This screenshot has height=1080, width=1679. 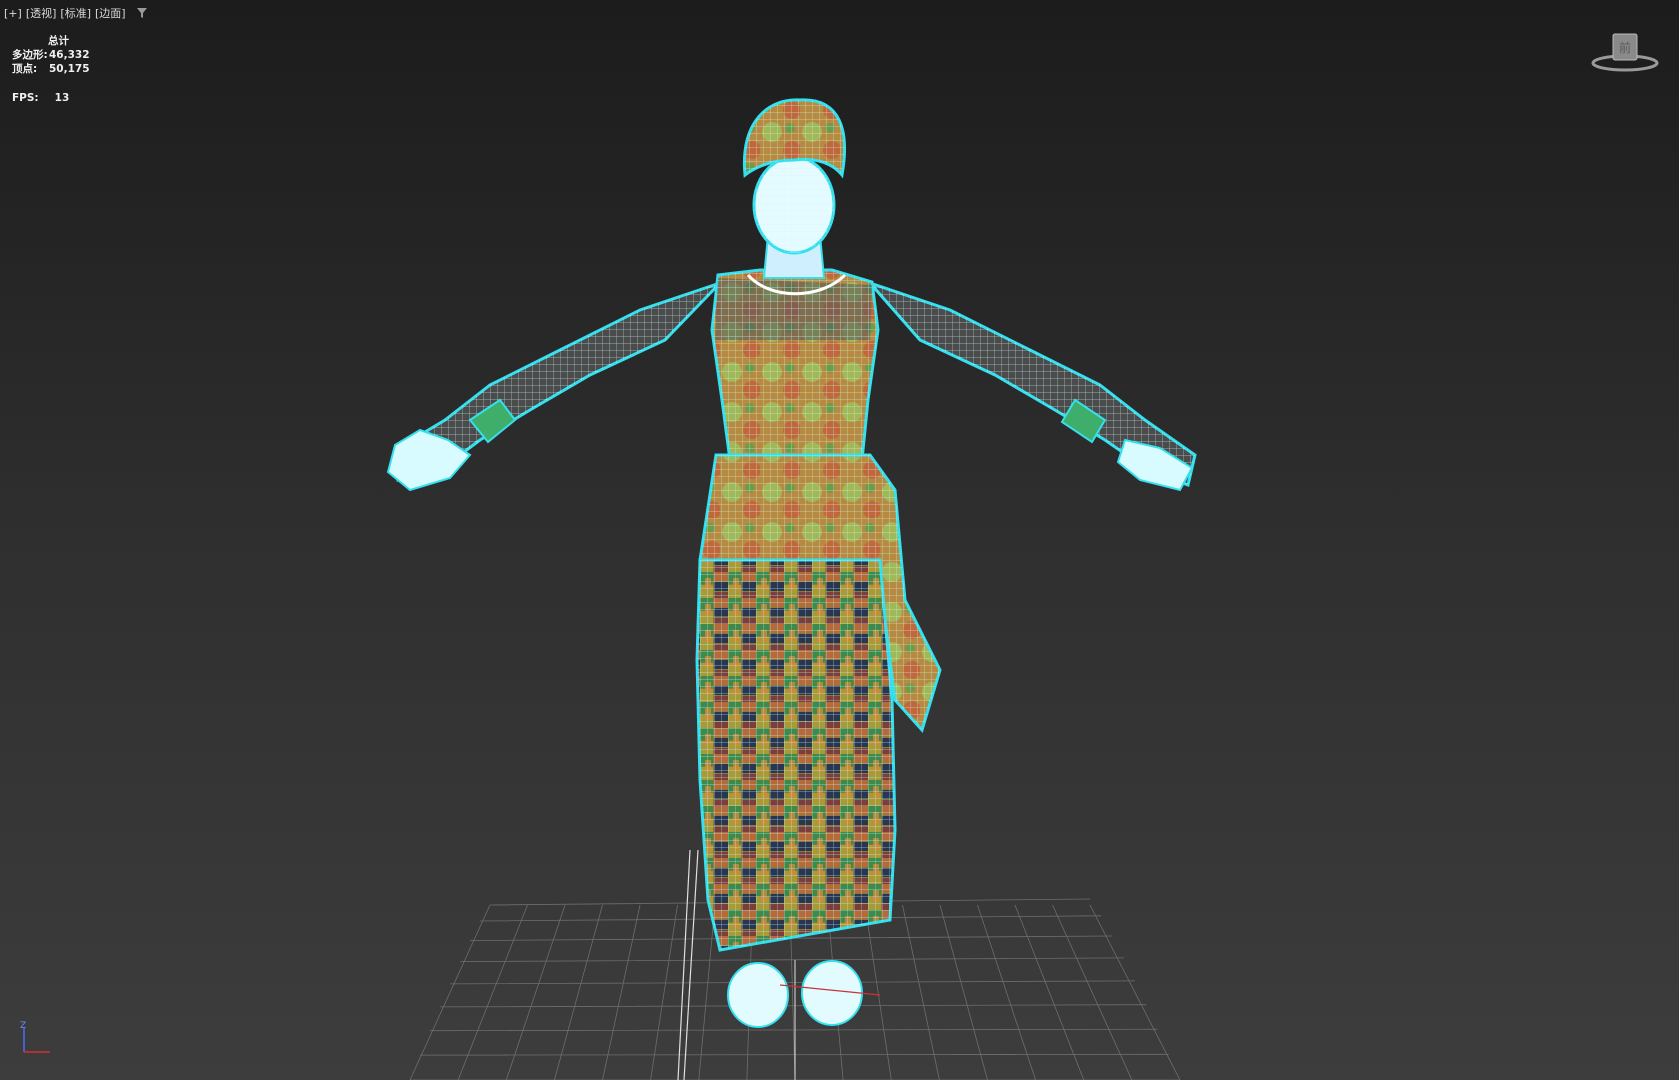 I want to click on fps-value: 13, so click(x=62, y=98).